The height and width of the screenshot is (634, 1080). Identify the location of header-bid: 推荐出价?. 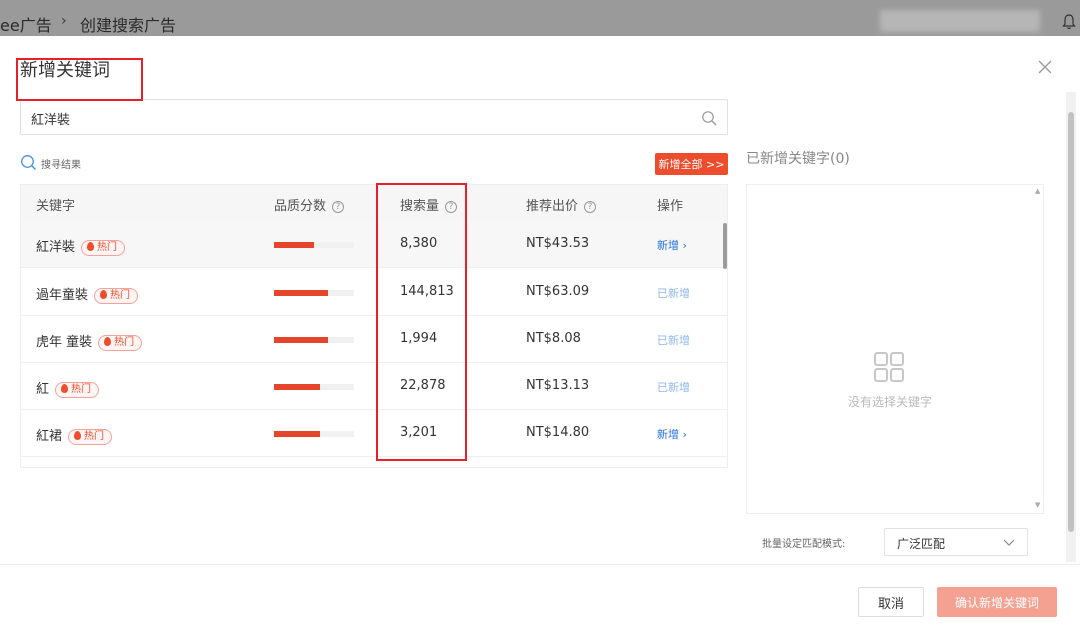
(561, 204).